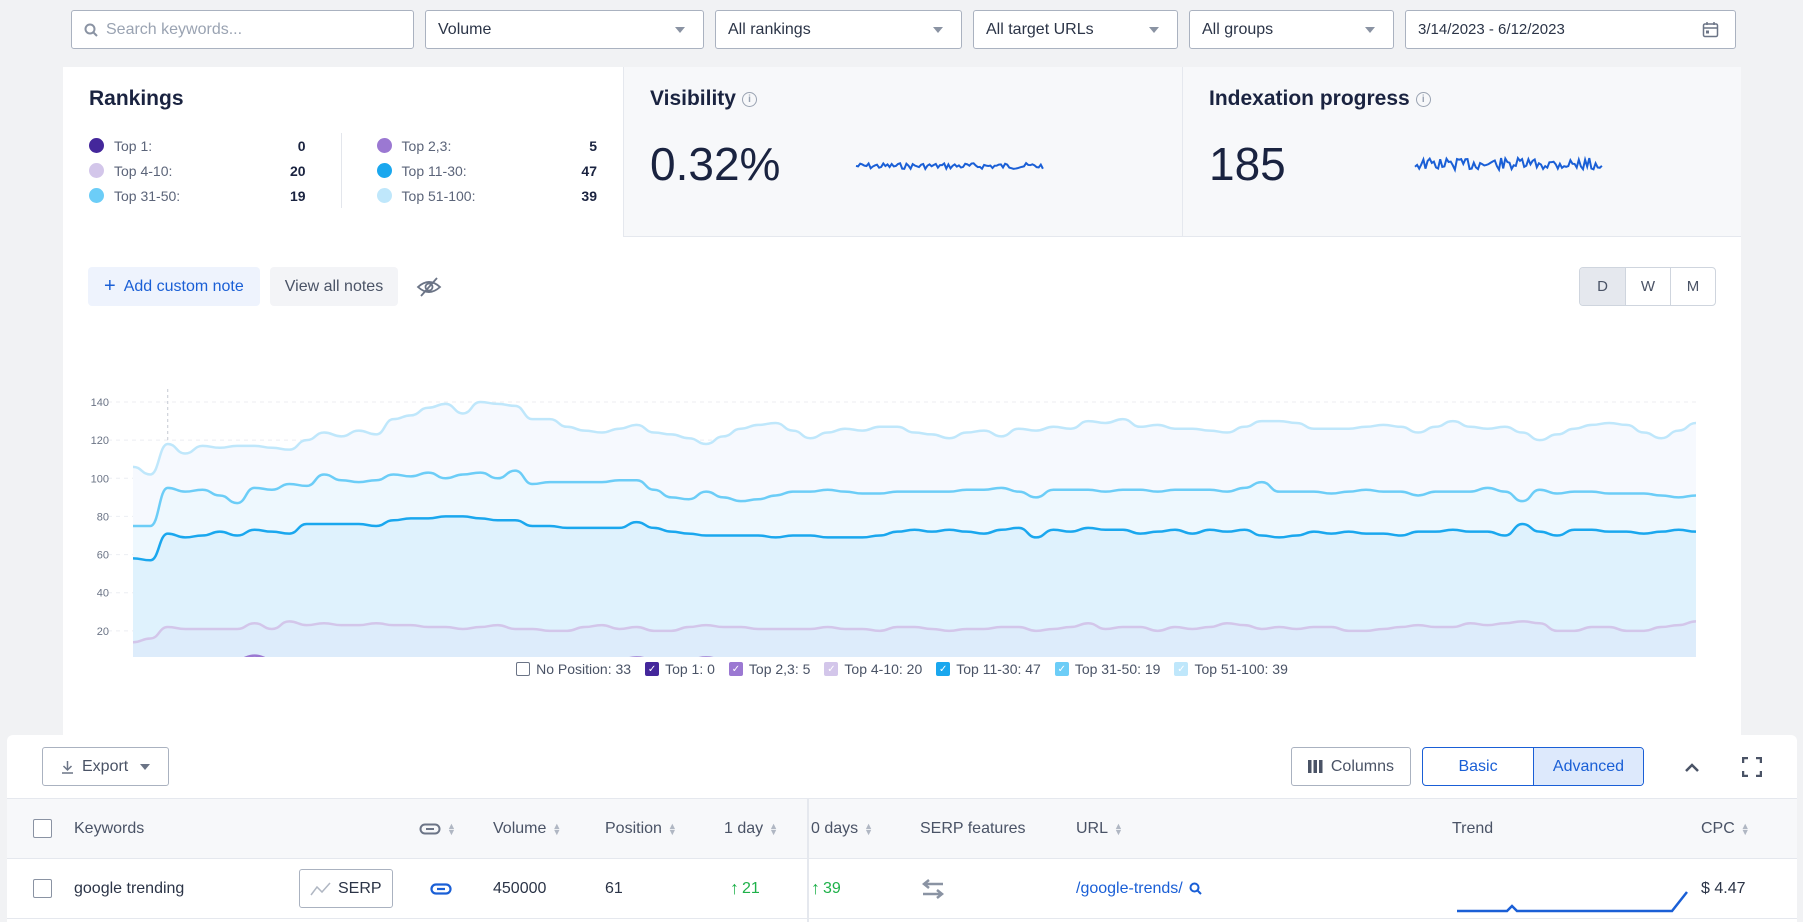 Image resolution: width=1803 pixels, height=922 pixels. Describe the element at coordinates (1362, 766) in the screenshot. I see `columns-label: Columns` at that location.